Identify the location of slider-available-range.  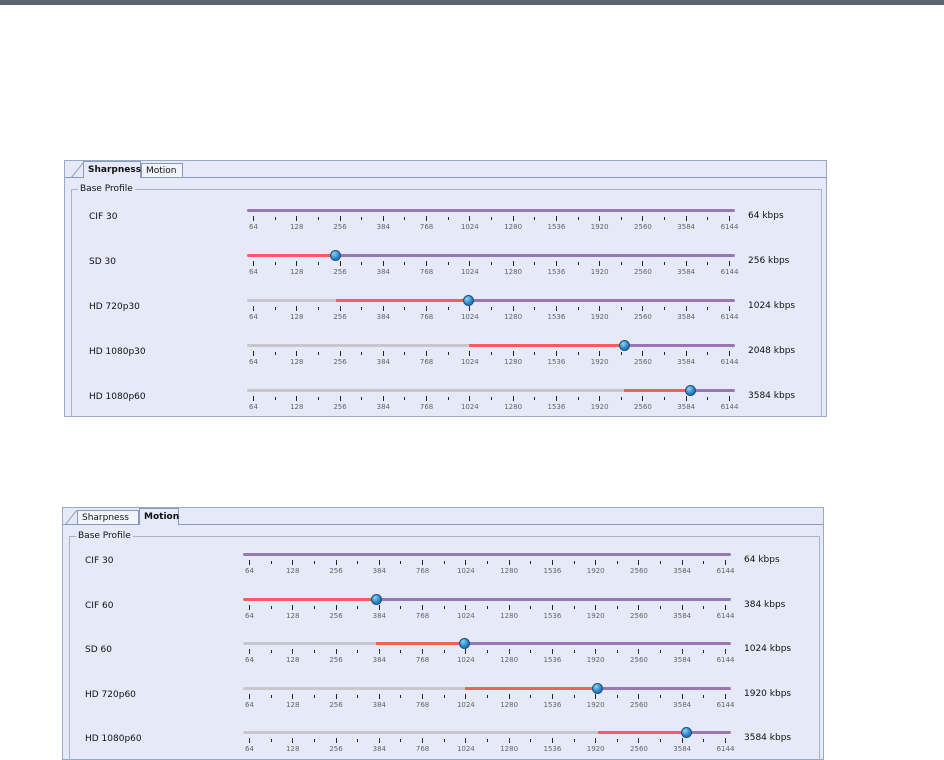
(491, 210).